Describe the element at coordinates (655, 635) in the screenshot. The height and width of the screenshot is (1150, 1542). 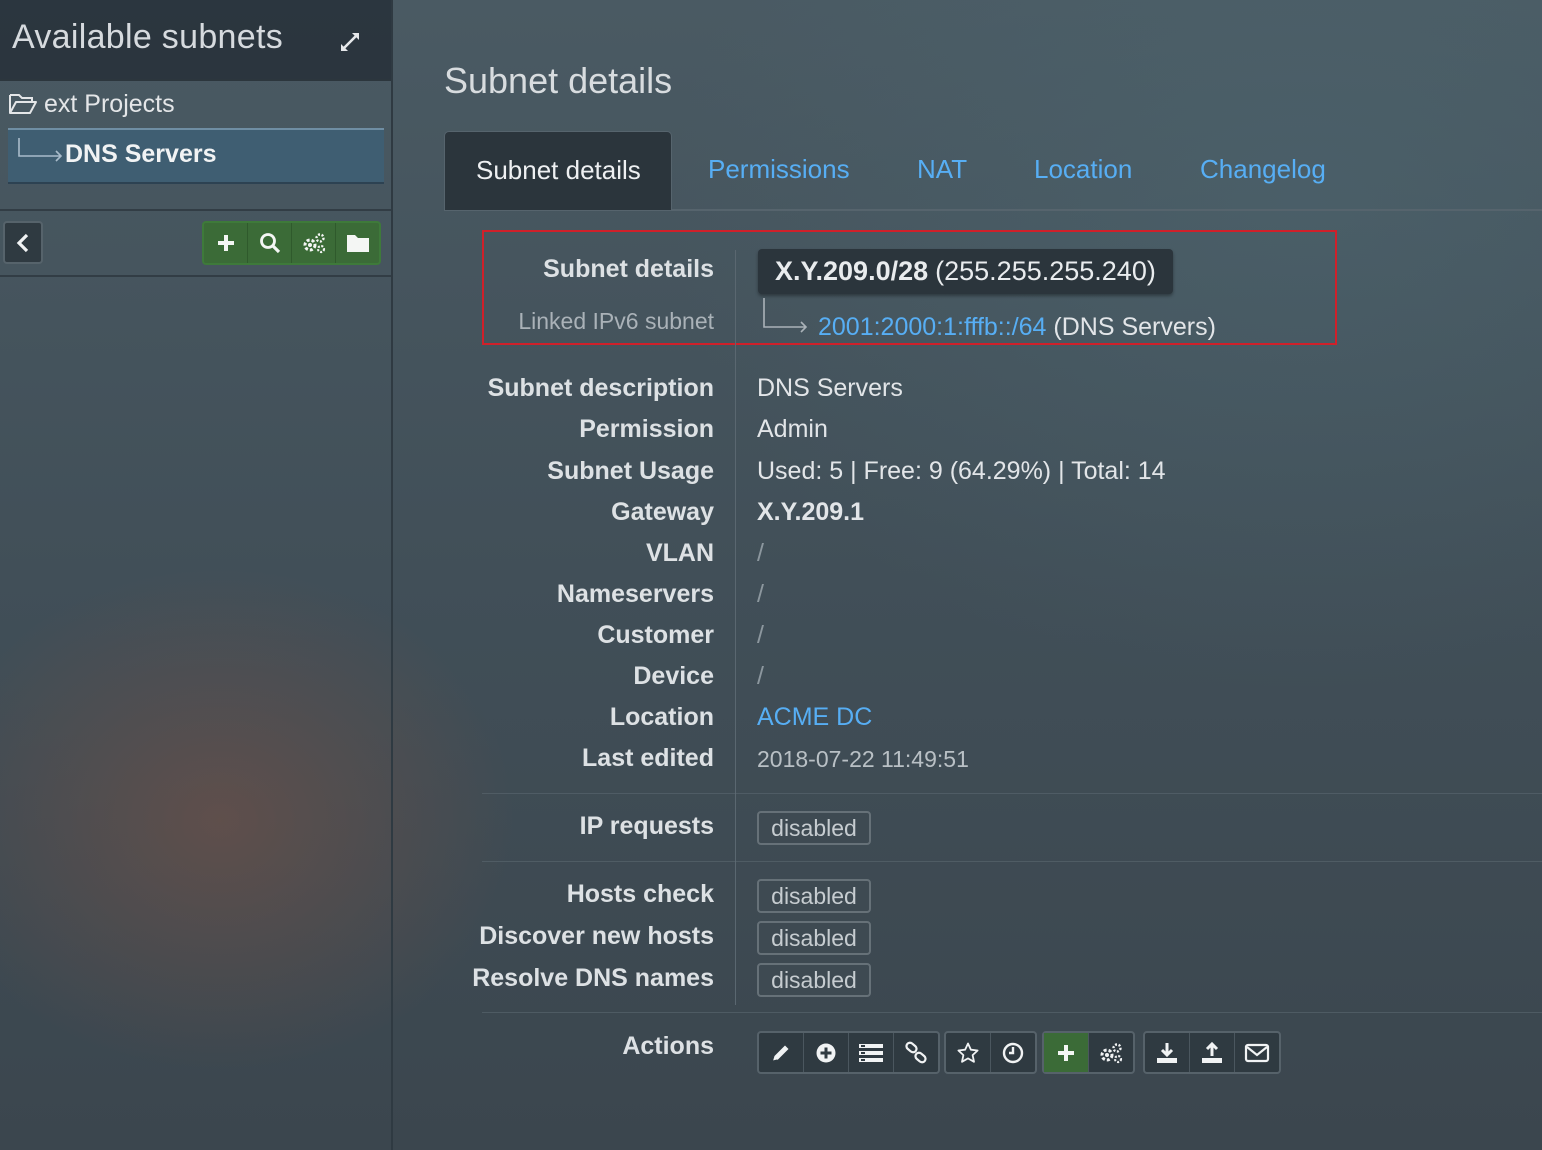
I see `customer-label: Customer` at that location.